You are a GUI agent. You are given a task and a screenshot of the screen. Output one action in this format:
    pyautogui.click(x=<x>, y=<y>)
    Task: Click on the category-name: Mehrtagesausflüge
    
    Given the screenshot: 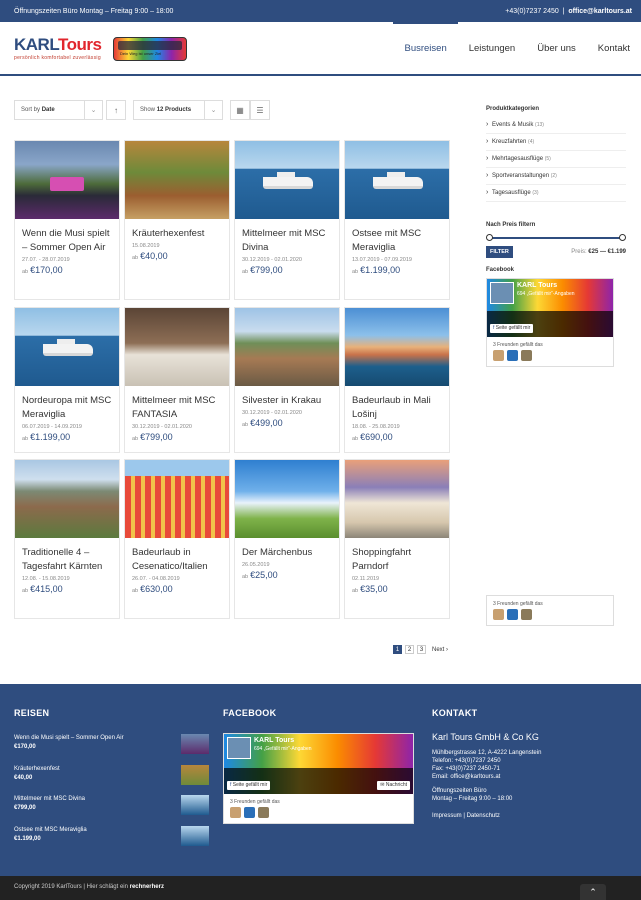 What is the action you would take?
    pyautogui.click(x=517, y=159)
    